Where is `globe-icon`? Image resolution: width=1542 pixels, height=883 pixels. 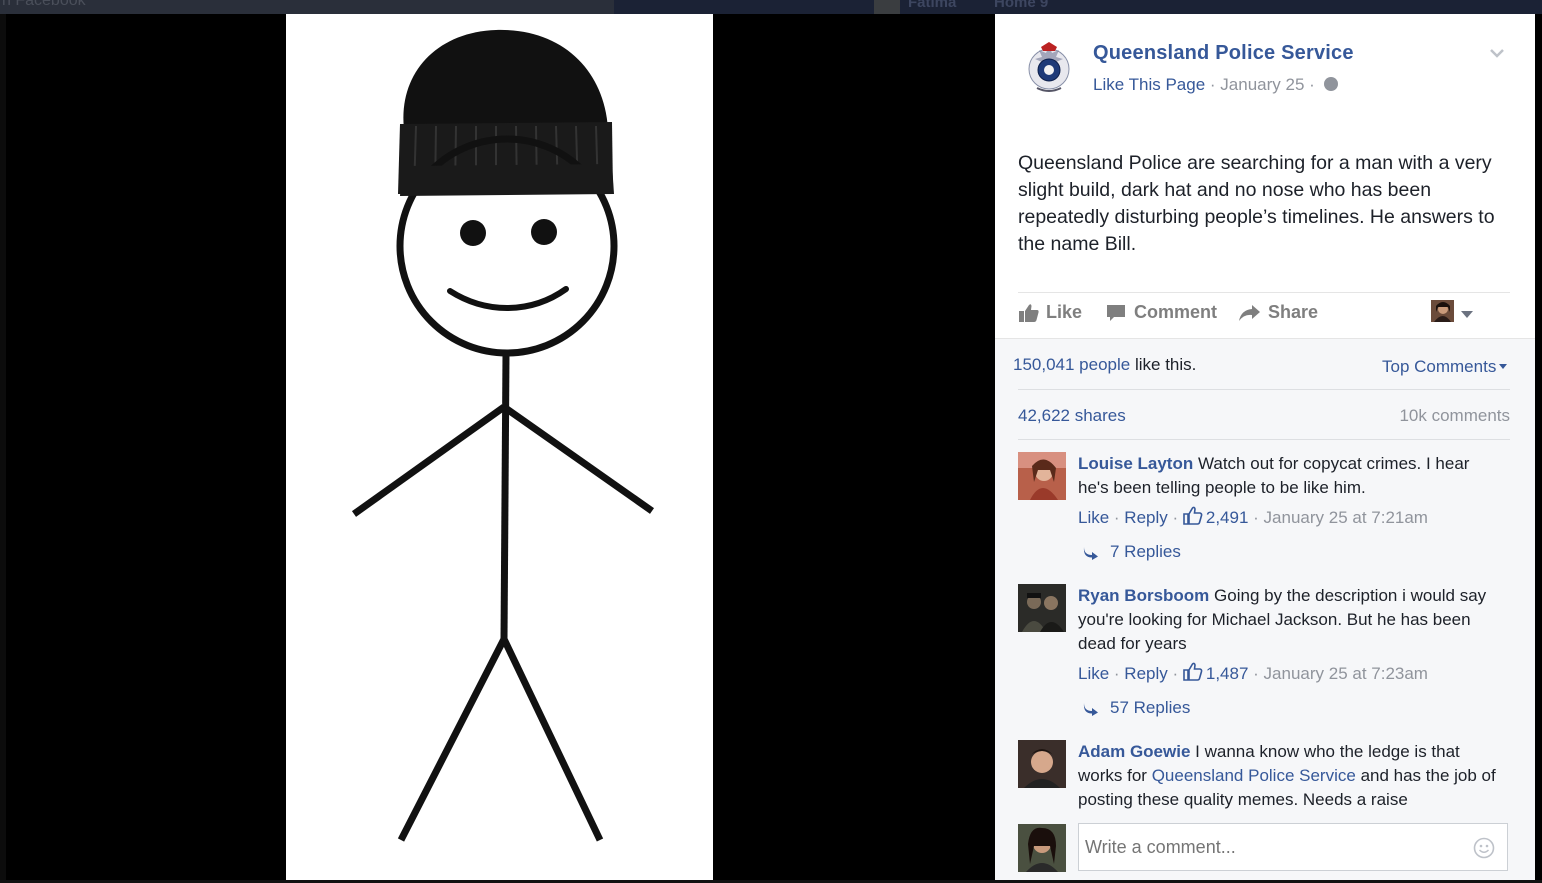 globe-icon is located at coordinates (1330, 84).